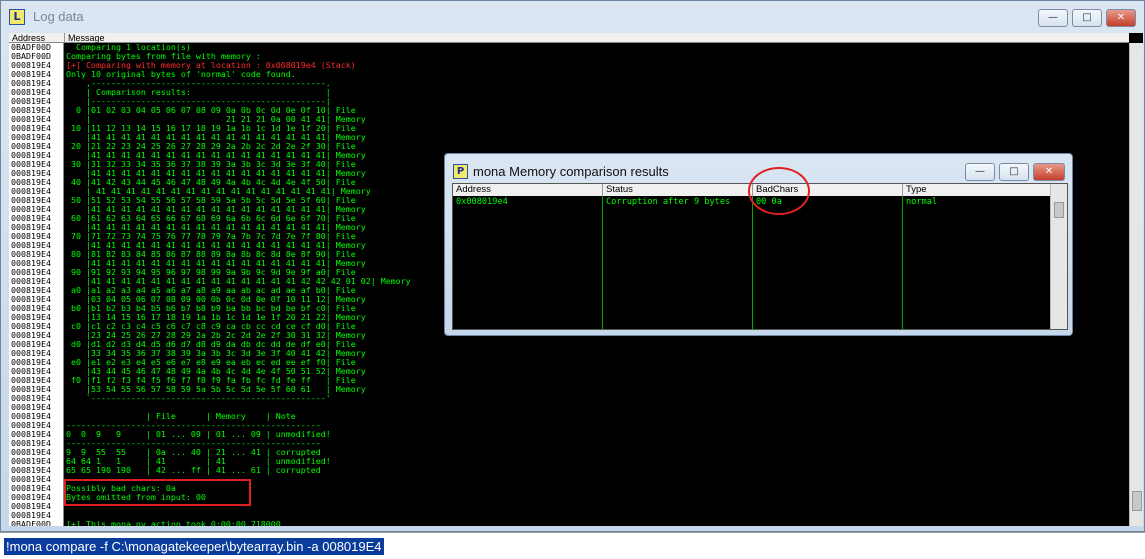 This screenshot has height=559, width=1145. What do you see at coordinates (779, 191) in the screenshot?
I see `badchars-highlight-circle` at bounding box center [779, 191].